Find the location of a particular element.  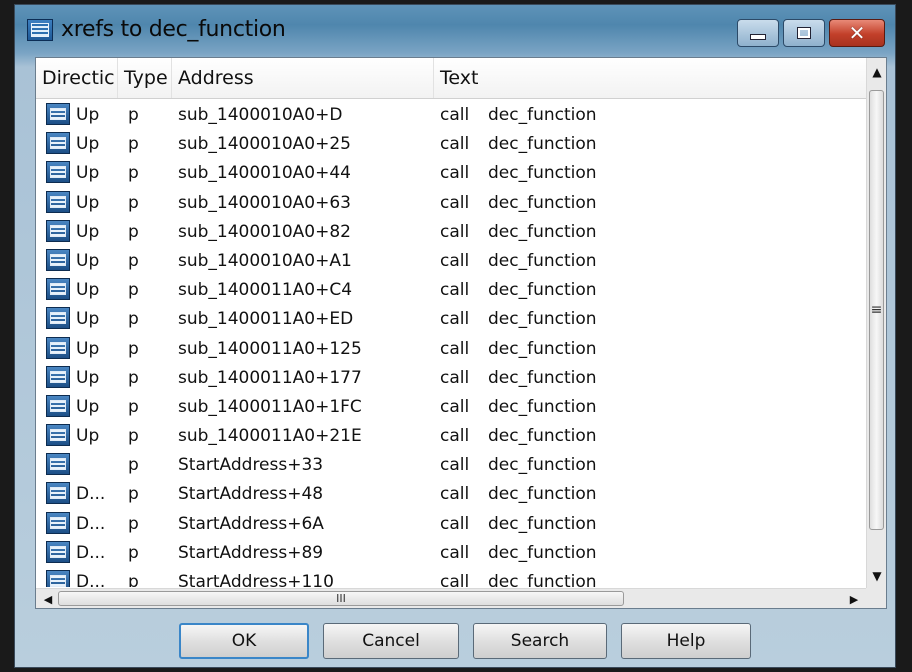

table-row: Up p sub_1400011A0+21E call dec_function is located at coordinates (452, 435).